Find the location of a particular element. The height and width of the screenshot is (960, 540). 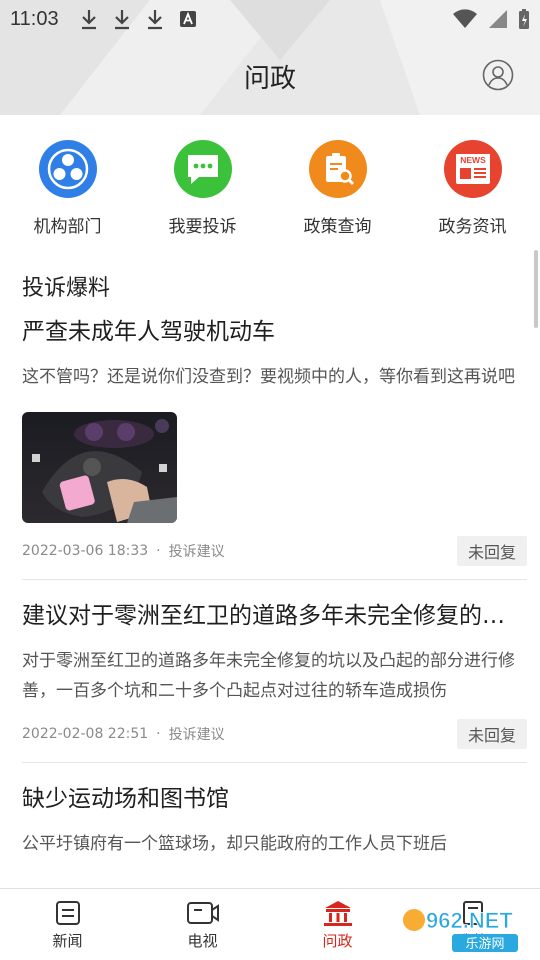

post-meta: 2022-02-08 22:51 · 投诉建议 未回复 is located at coordinates (274, 734).